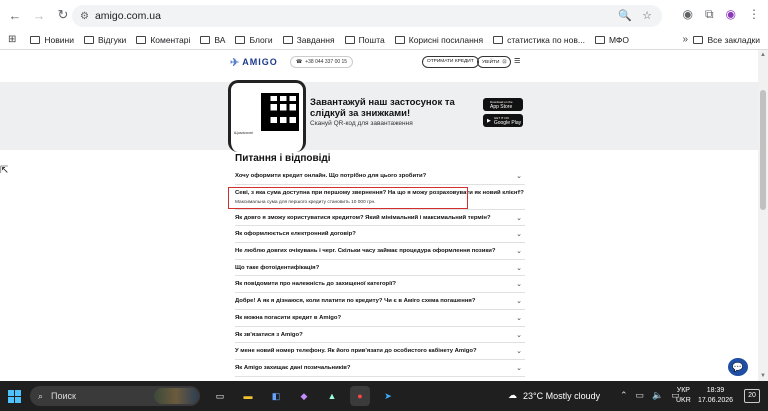 This screenshot has width=768, height=411. I want to click on page-scrollbar: ▲ ▼, so click(763, 215).